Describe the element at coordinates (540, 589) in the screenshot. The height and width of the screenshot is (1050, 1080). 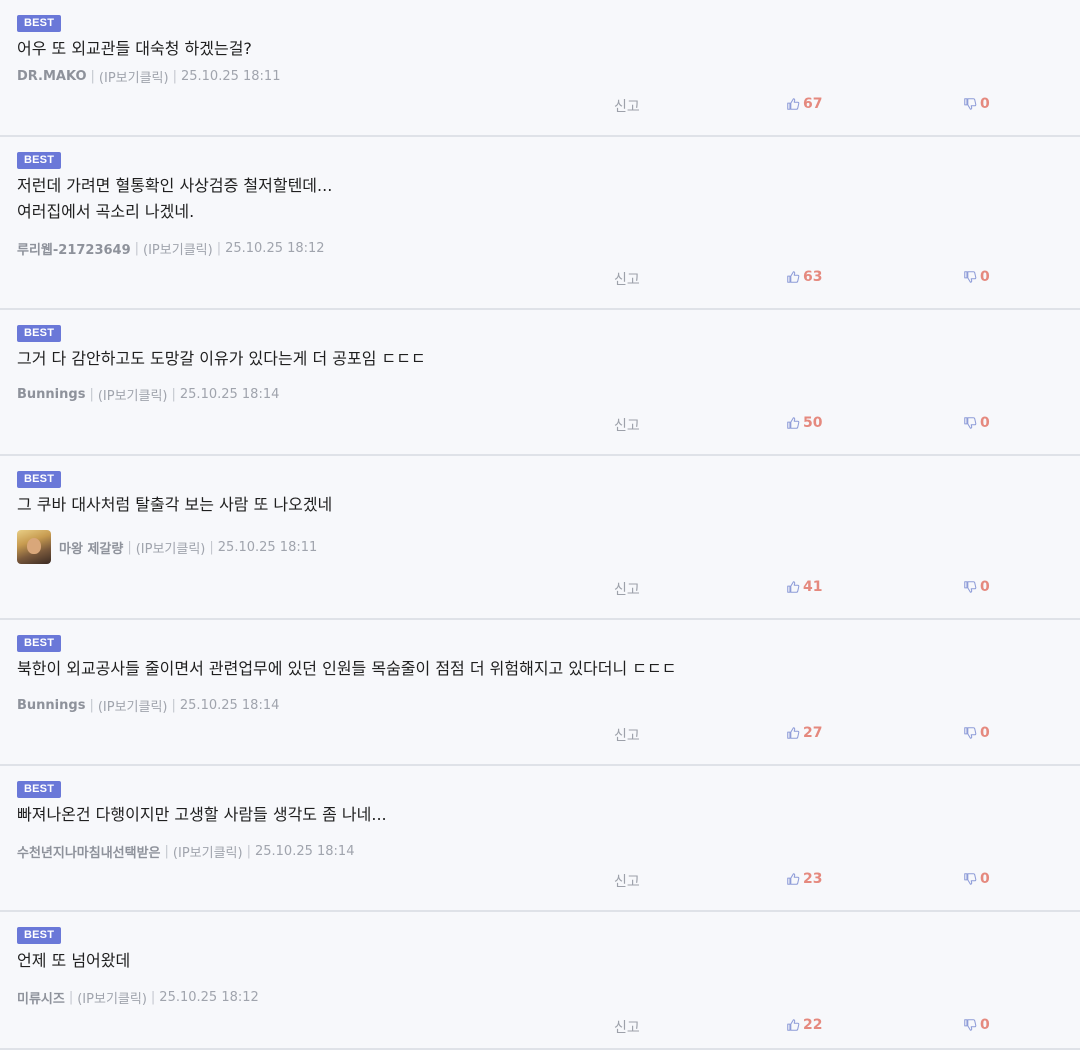
I see `comment-actions: 신고 41 0` at that location.